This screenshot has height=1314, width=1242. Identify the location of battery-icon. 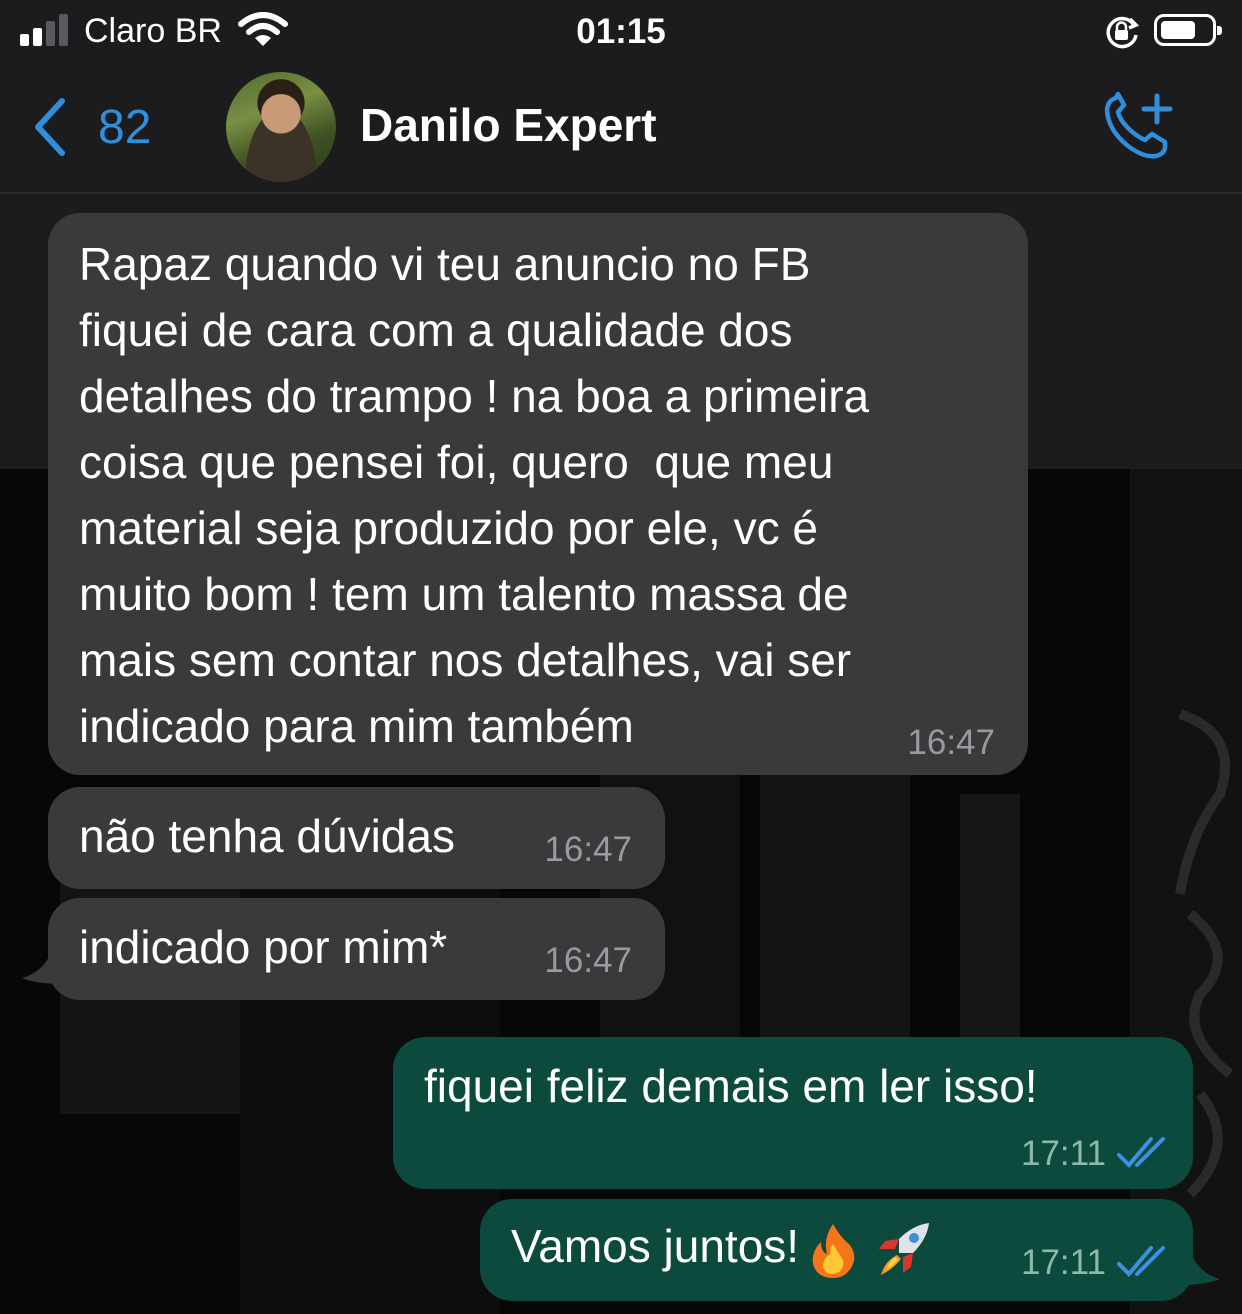
(1188, 30).